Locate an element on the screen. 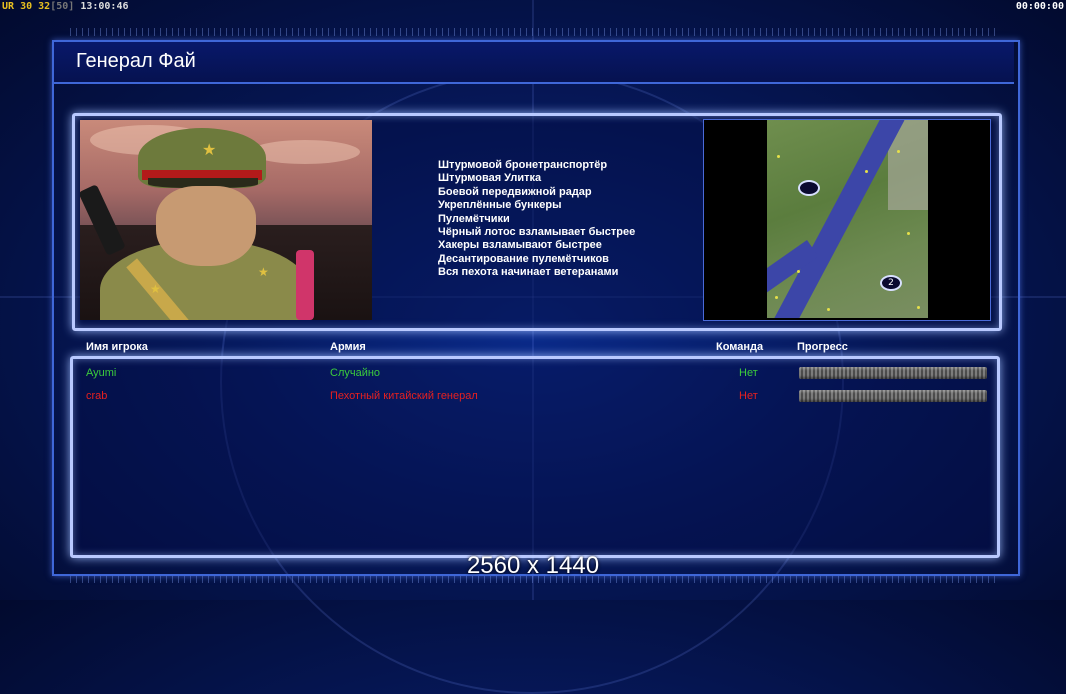 The height and width of the screenshot is (694, 1066). minimap is located at coordinates (847, 219).